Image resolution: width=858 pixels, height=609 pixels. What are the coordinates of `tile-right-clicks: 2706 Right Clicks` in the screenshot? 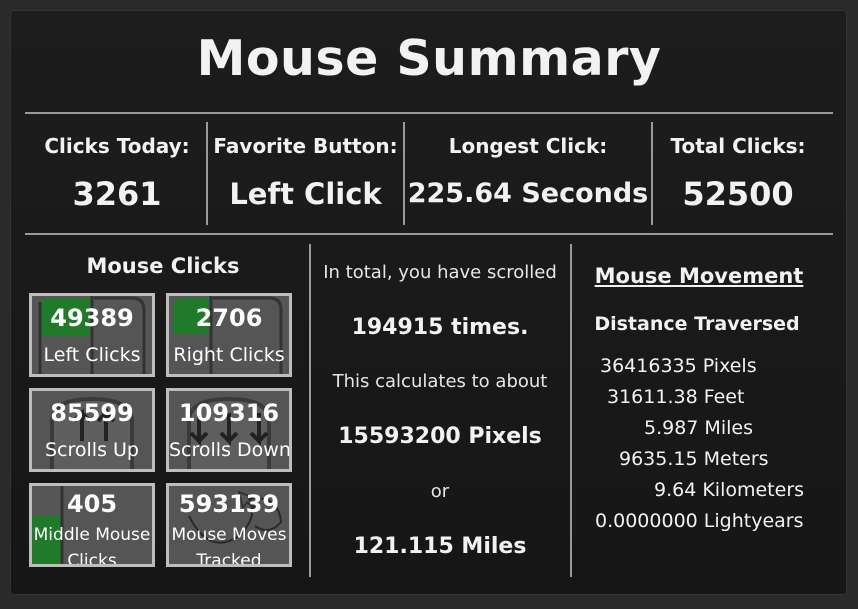 It's located at (229, 335).